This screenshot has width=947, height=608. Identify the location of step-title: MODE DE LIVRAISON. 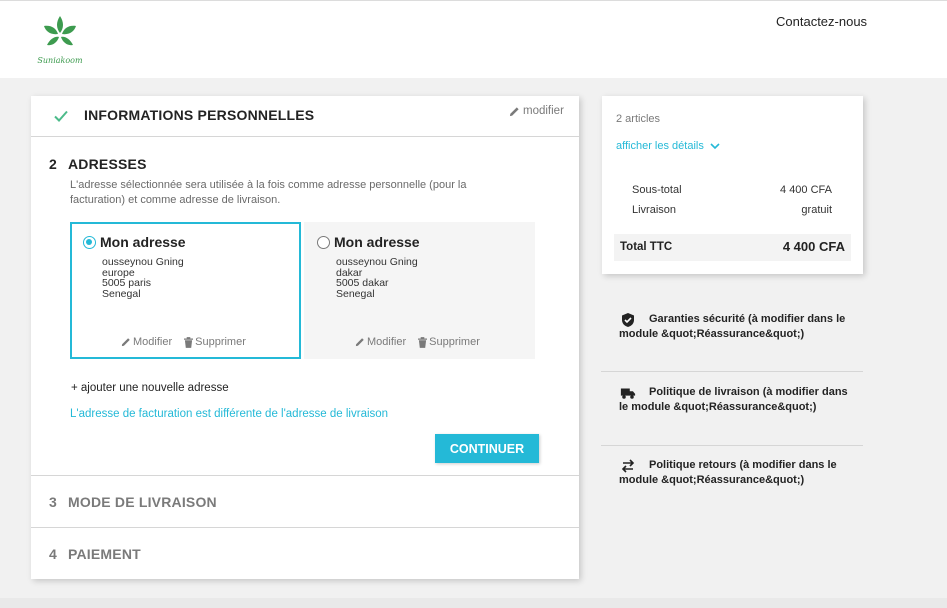
(142, 502).